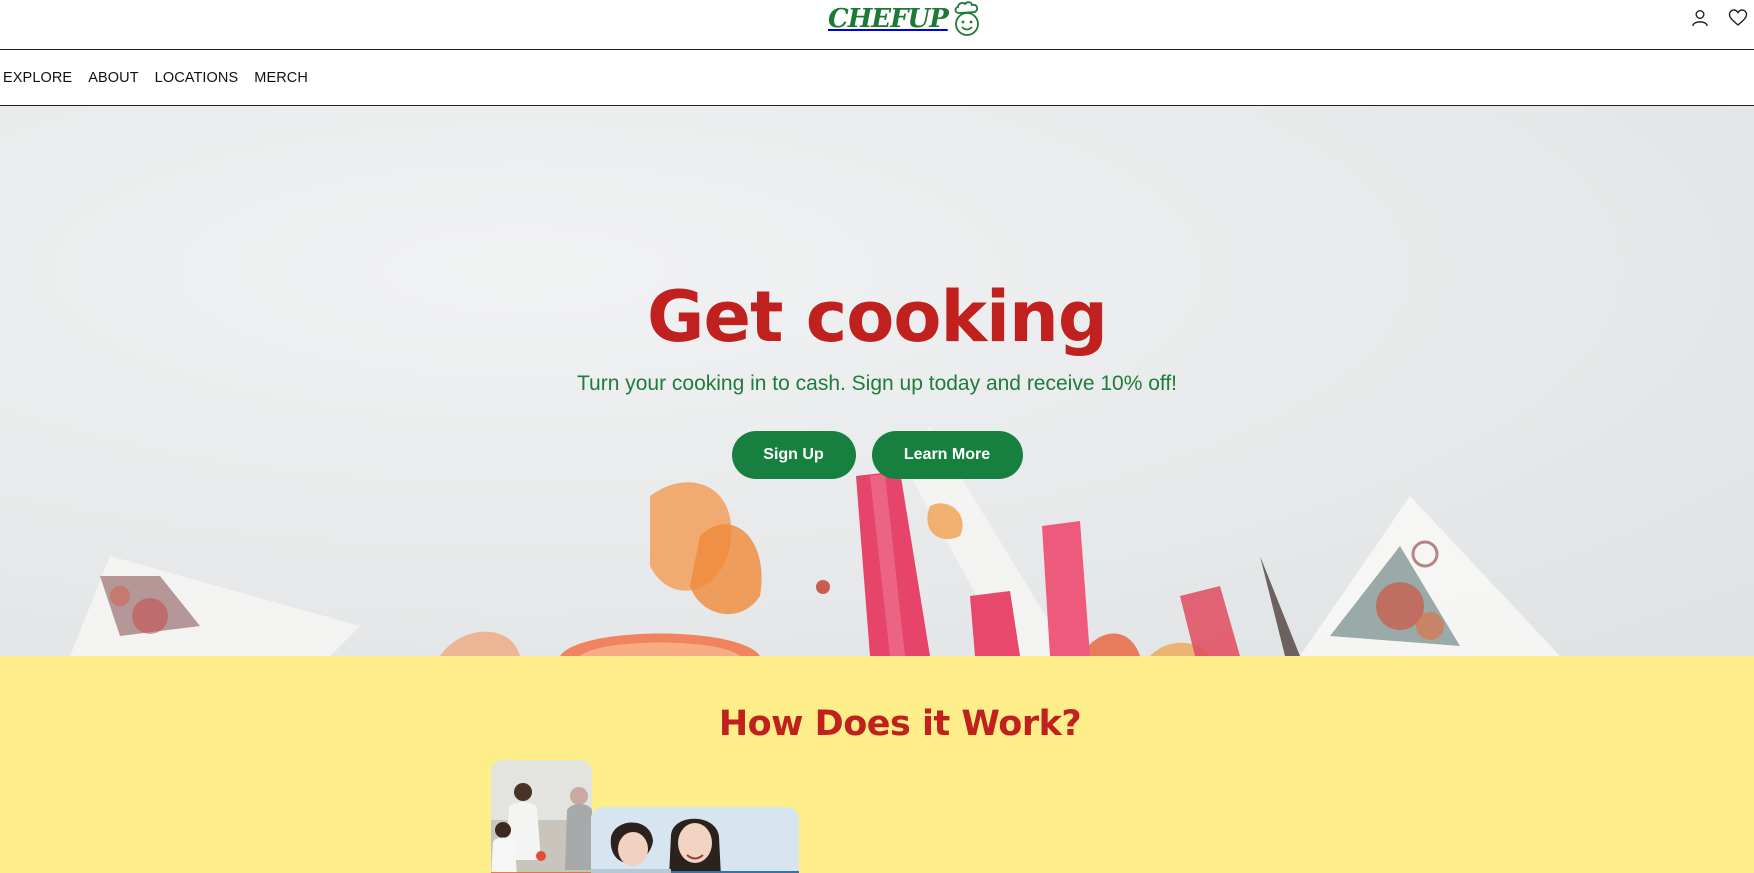 This screenshot has width=1754, height=873. Describe the element at coordinates (888, 19) in the screenshot. I see `brand-name: CHEFUP` at that location.